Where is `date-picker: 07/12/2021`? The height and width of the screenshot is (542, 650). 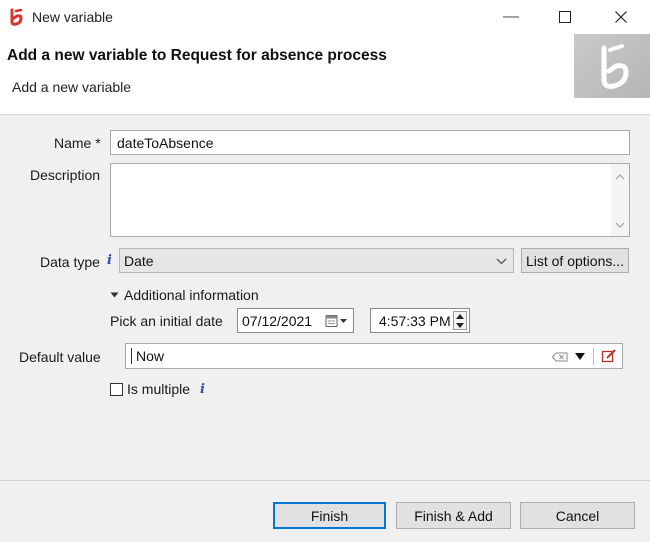
date-picker: 07/12/2021 is located at coordinates (295, 320).